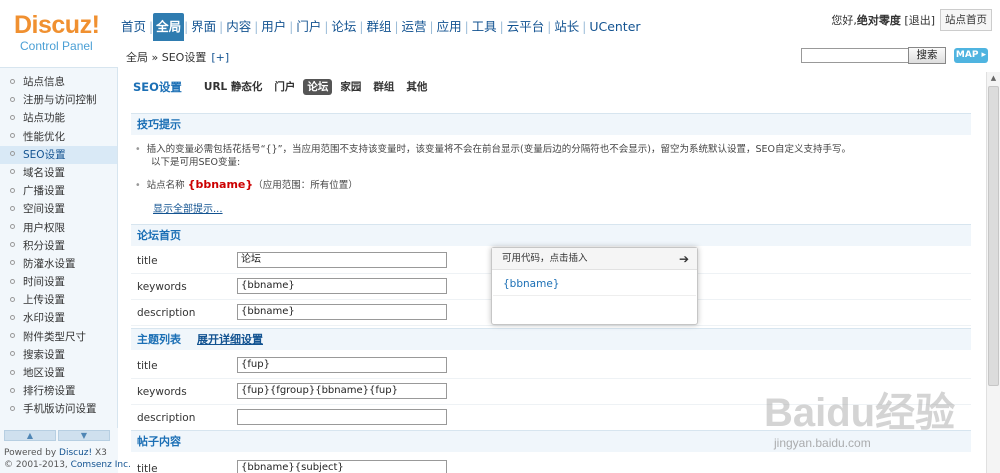 This screenshot has height=473, width=1000. Describe the element at coordinates (993, 236) in the screenshot. I see `scrollbar-thumb` at that location.